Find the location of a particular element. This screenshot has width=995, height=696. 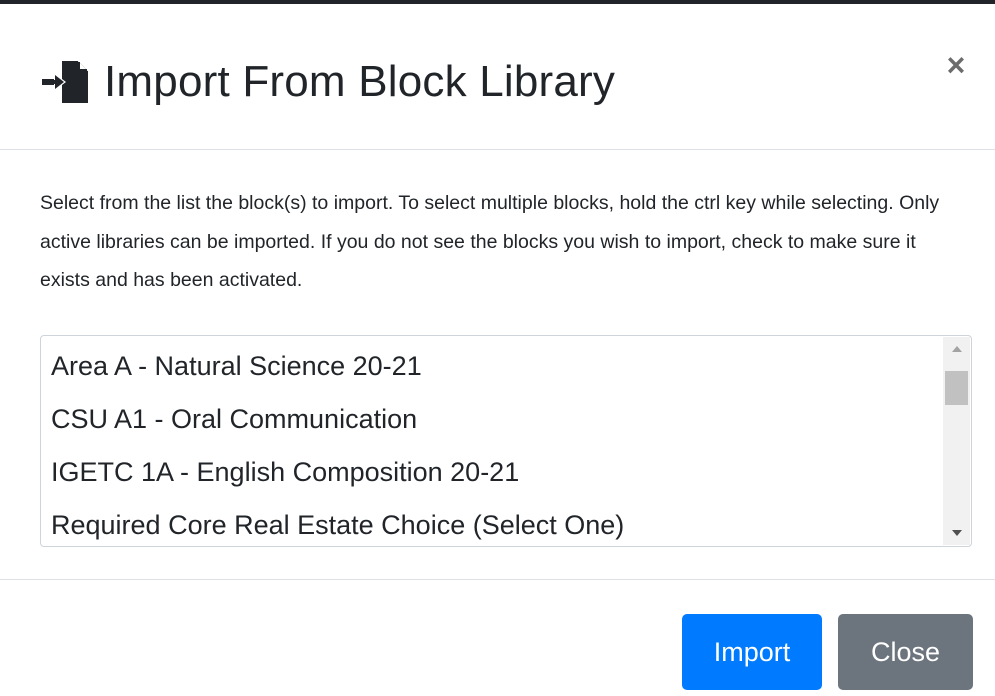

list-item: IGETC 1A - English Composition 20-21 is located at coordinates (496, 472).